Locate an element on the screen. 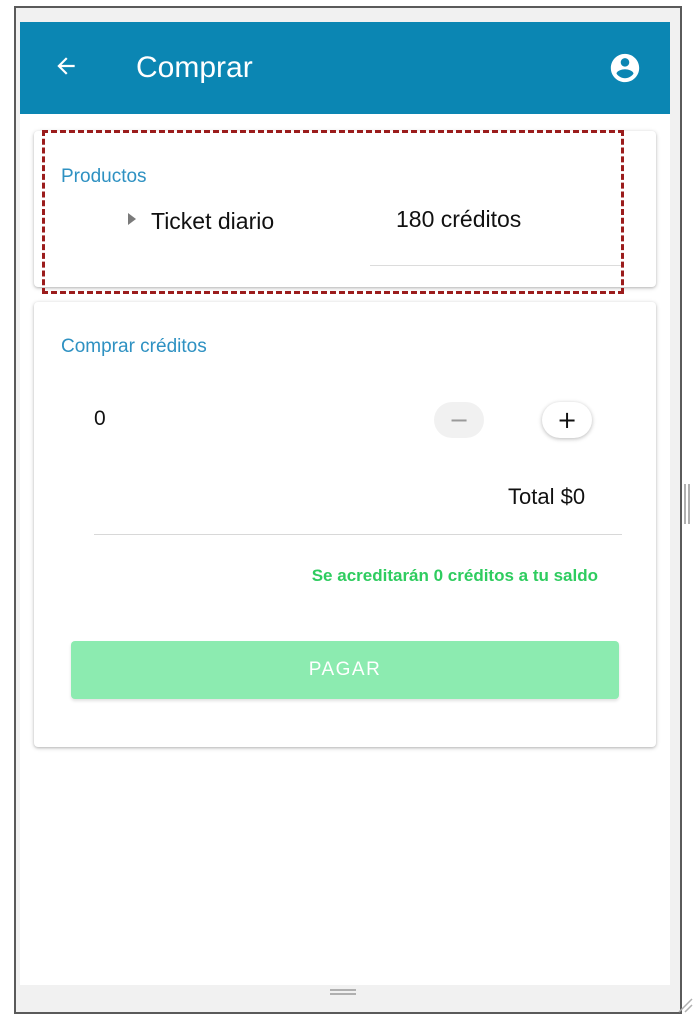  increment-button: + is located at coordinates (567, 420).